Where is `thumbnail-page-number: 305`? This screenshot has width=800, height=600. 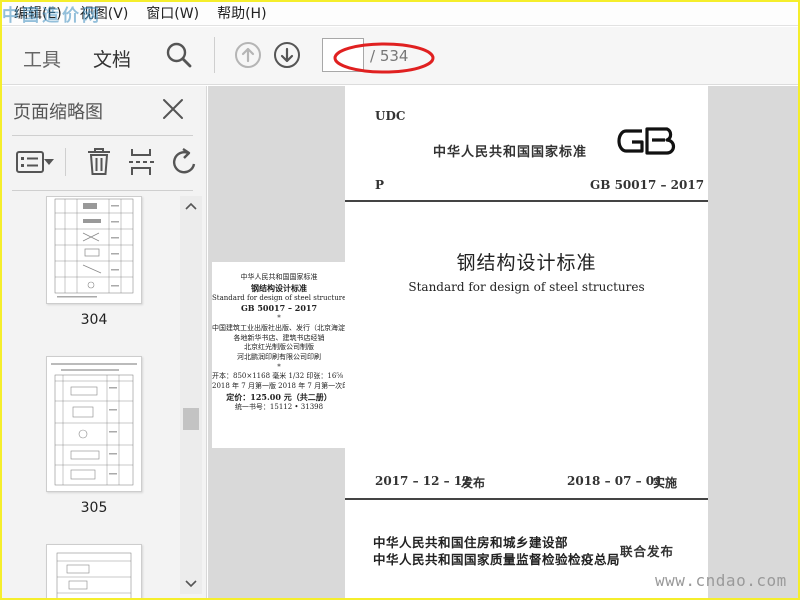 thumbnail-page-number: 305 is located at coordinates (94, 508).